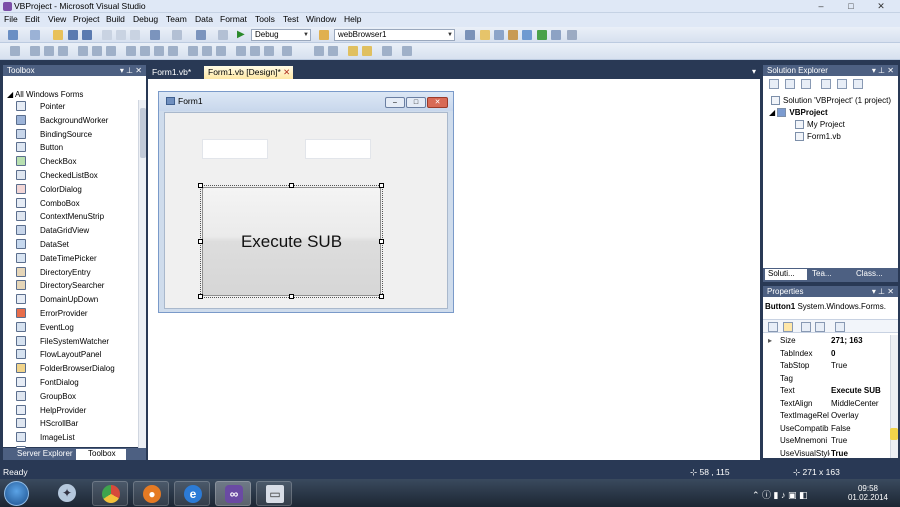  Describe the element at coordinates (75, 189) in the screenshot. I see `toolbox-item-colordialog: ColorDialog` at that location.